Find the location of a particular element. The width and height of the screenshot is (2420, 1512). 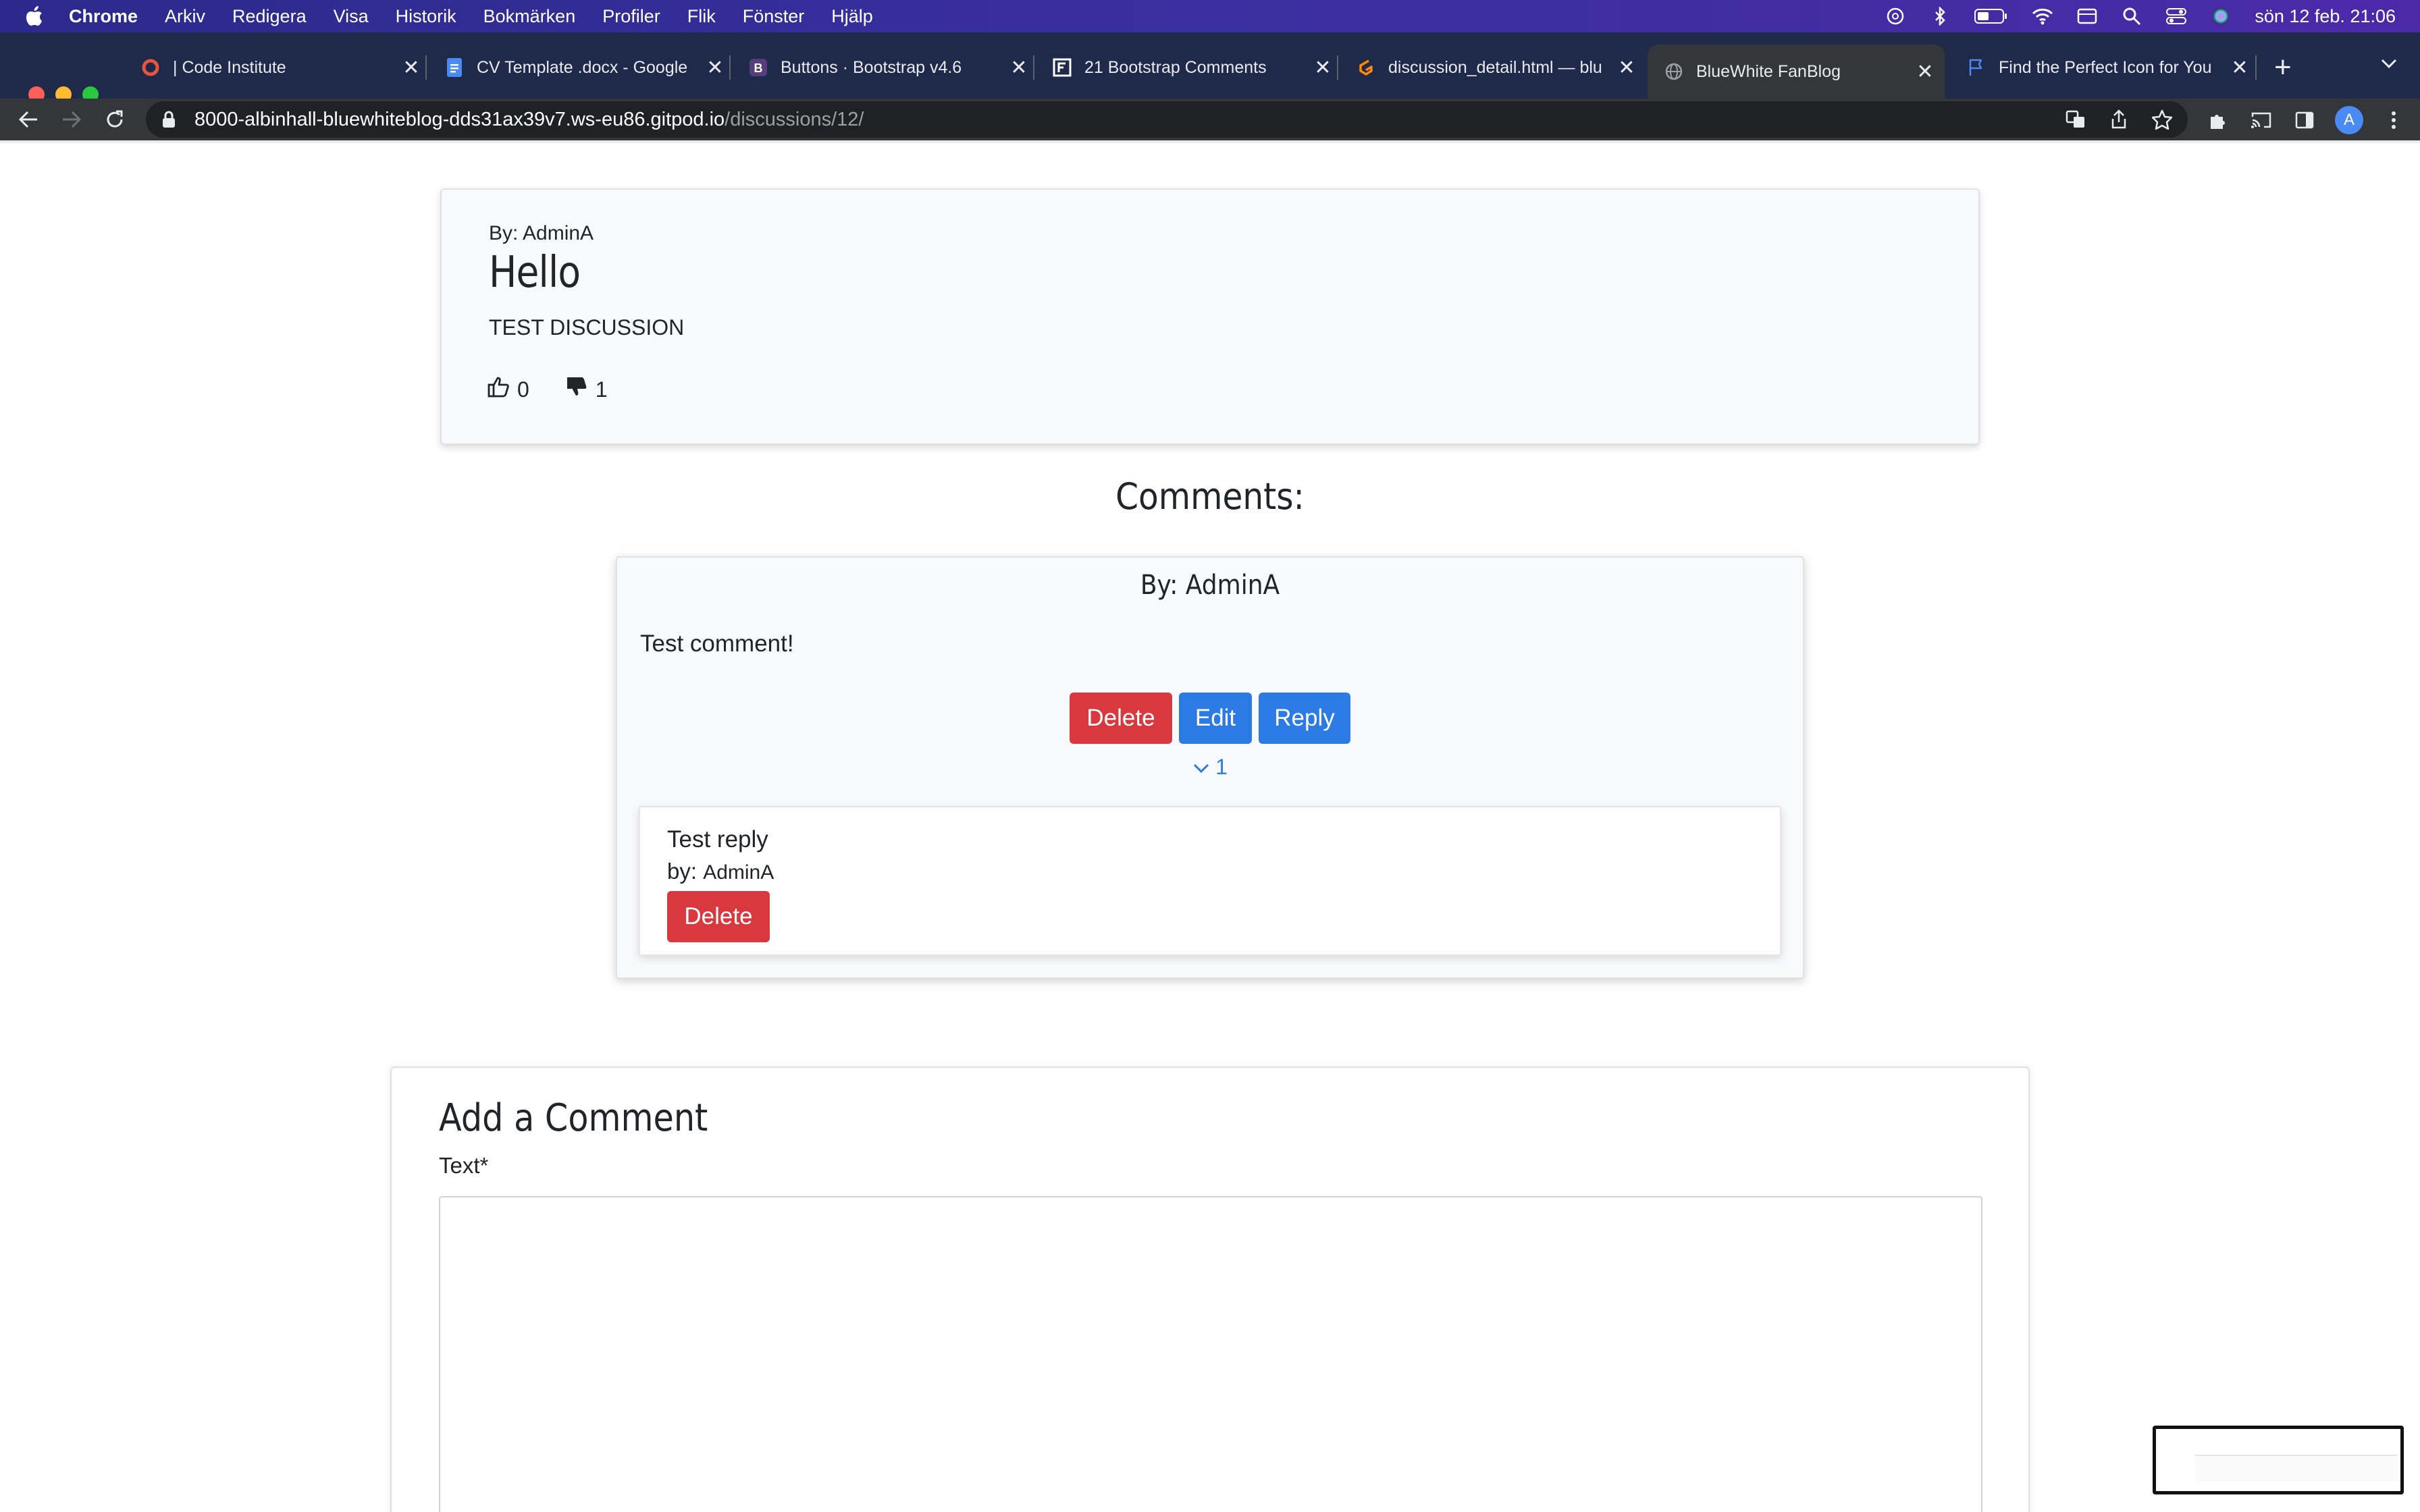

forward-arrow-icon is located at coordinates (71, 120).